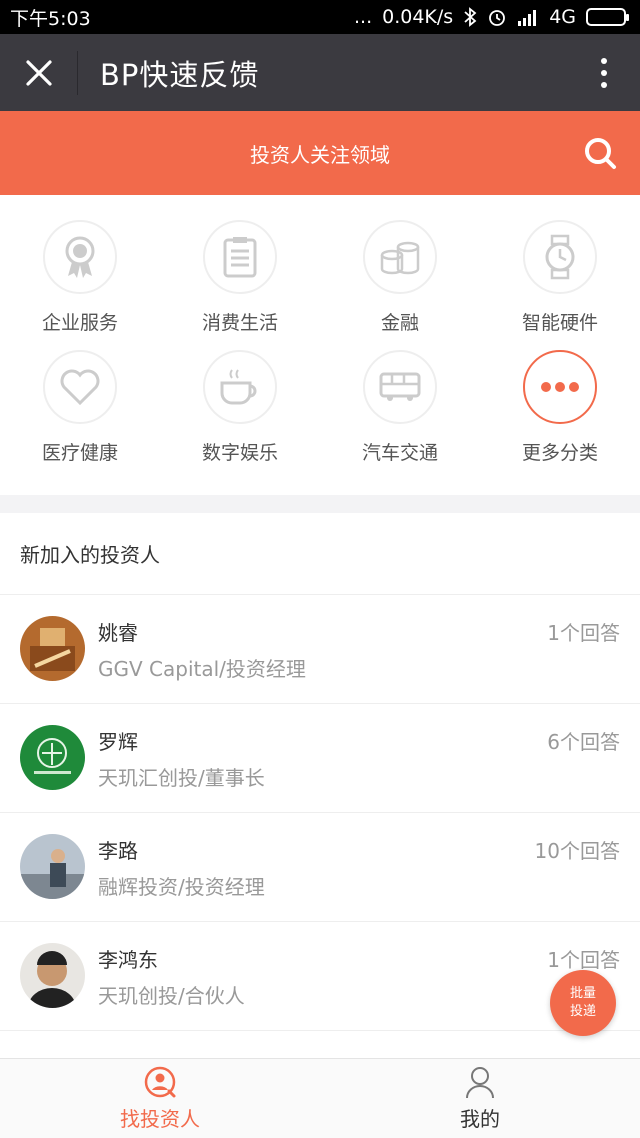 This screenshot has width=640, height=1138. Describe the element at coordinates (559, 323) in the screenshot. I see `category-label: 智能硬件` at that location.